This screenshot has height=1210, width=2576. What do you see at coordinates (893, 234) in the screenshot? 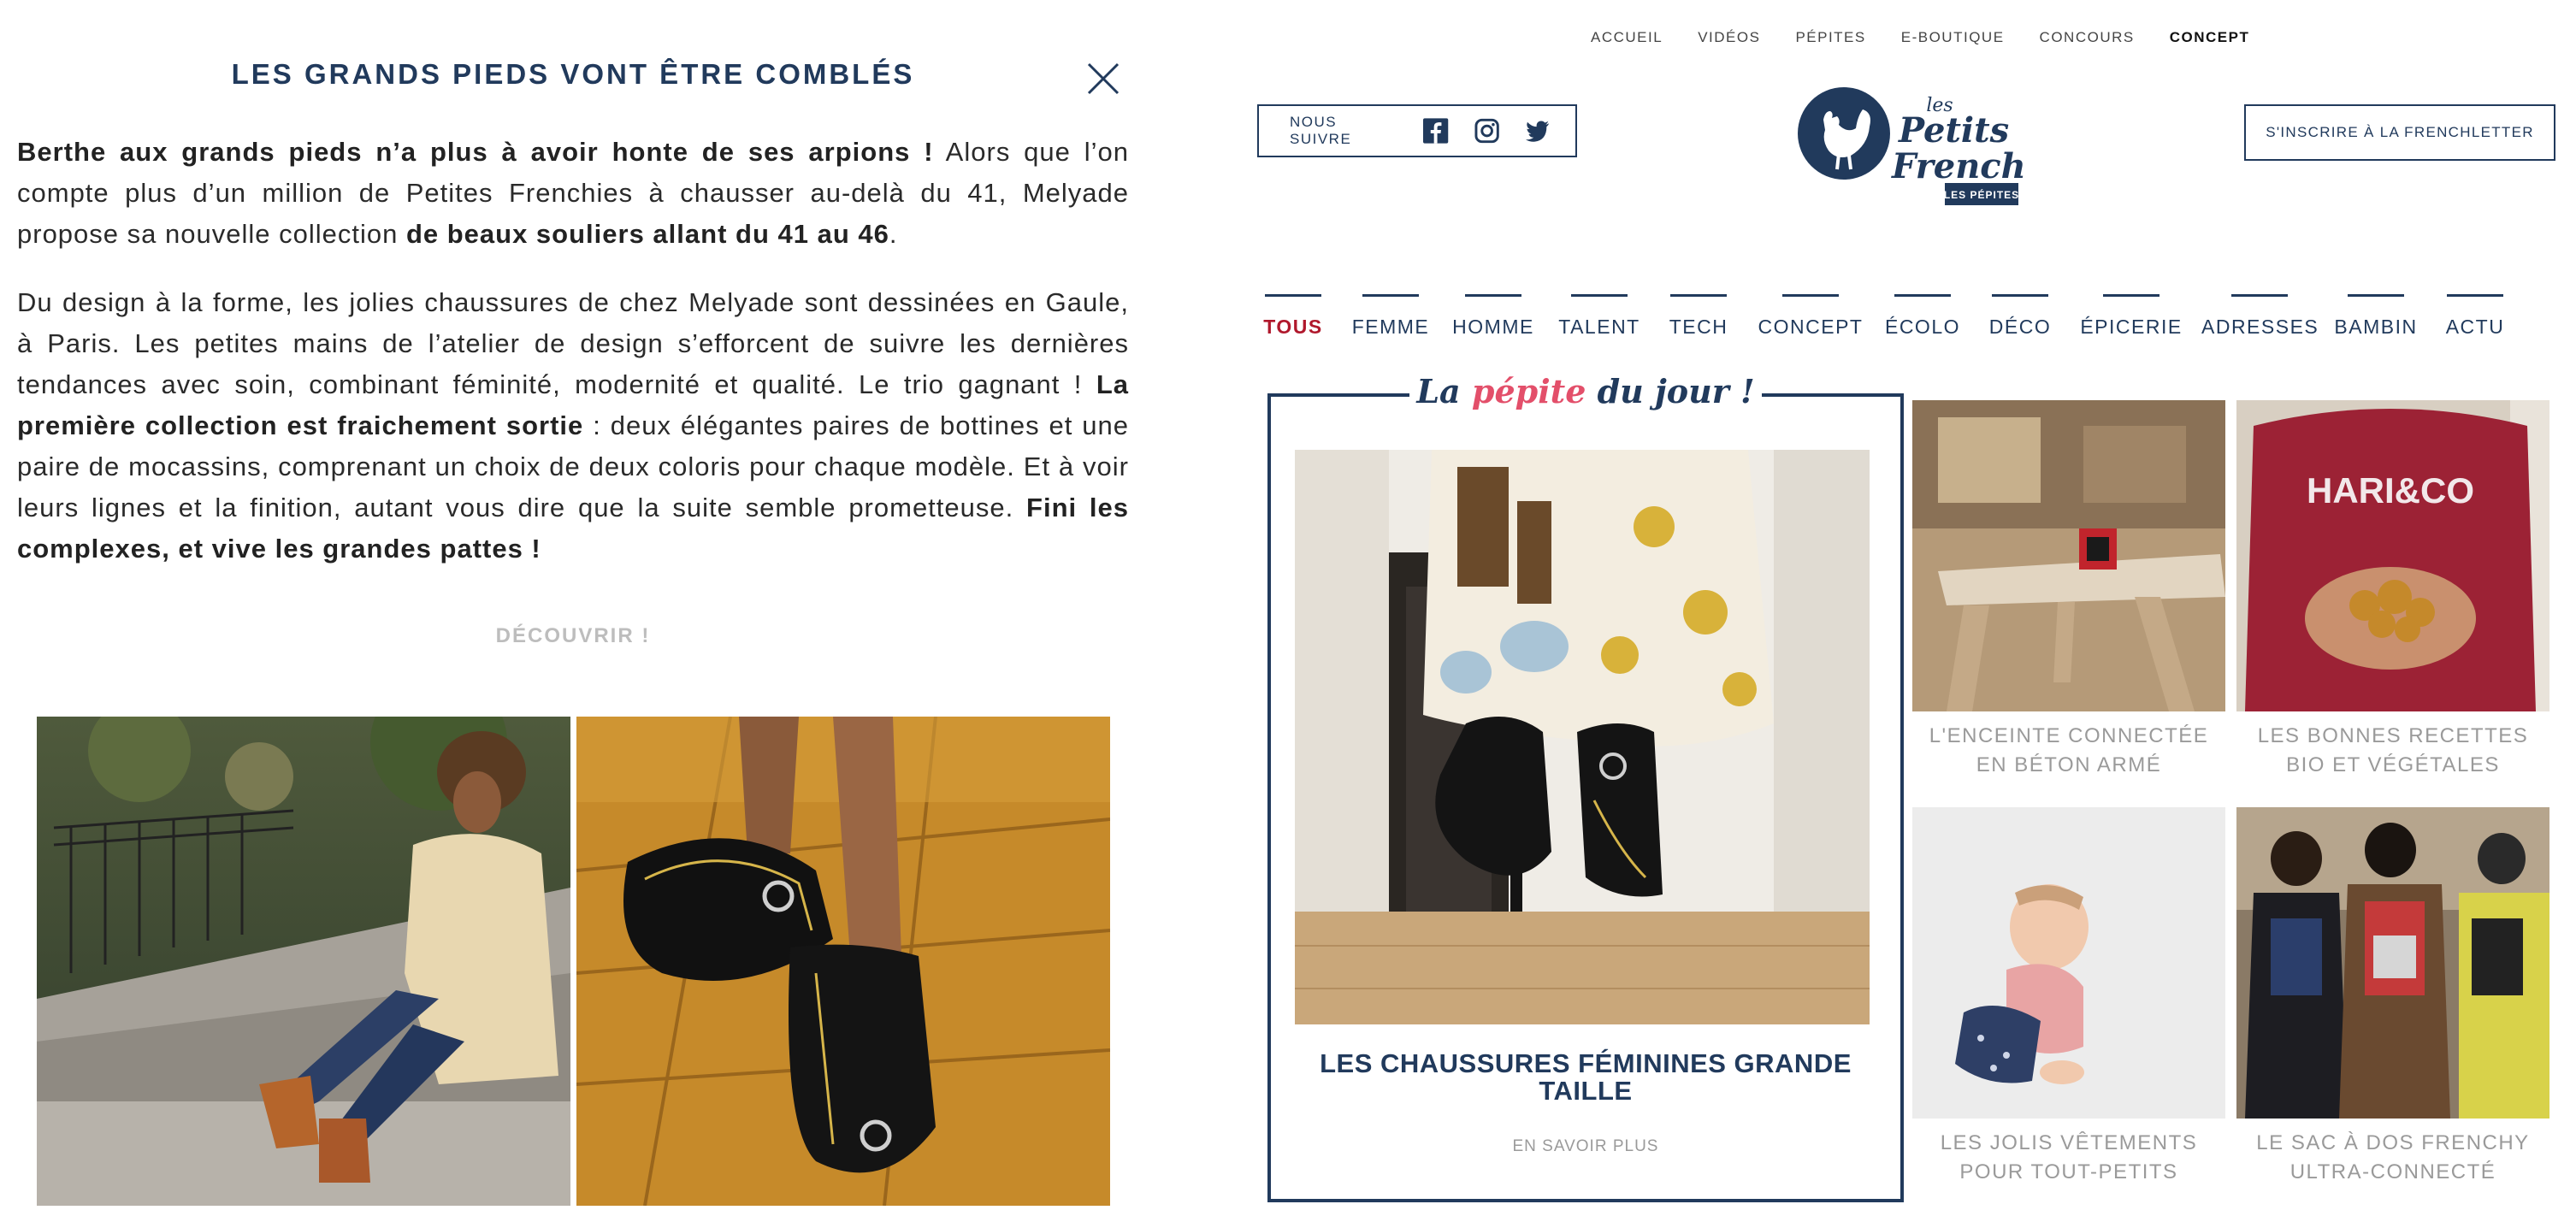
I see `article-text: .` at bounding box center [893, 234].